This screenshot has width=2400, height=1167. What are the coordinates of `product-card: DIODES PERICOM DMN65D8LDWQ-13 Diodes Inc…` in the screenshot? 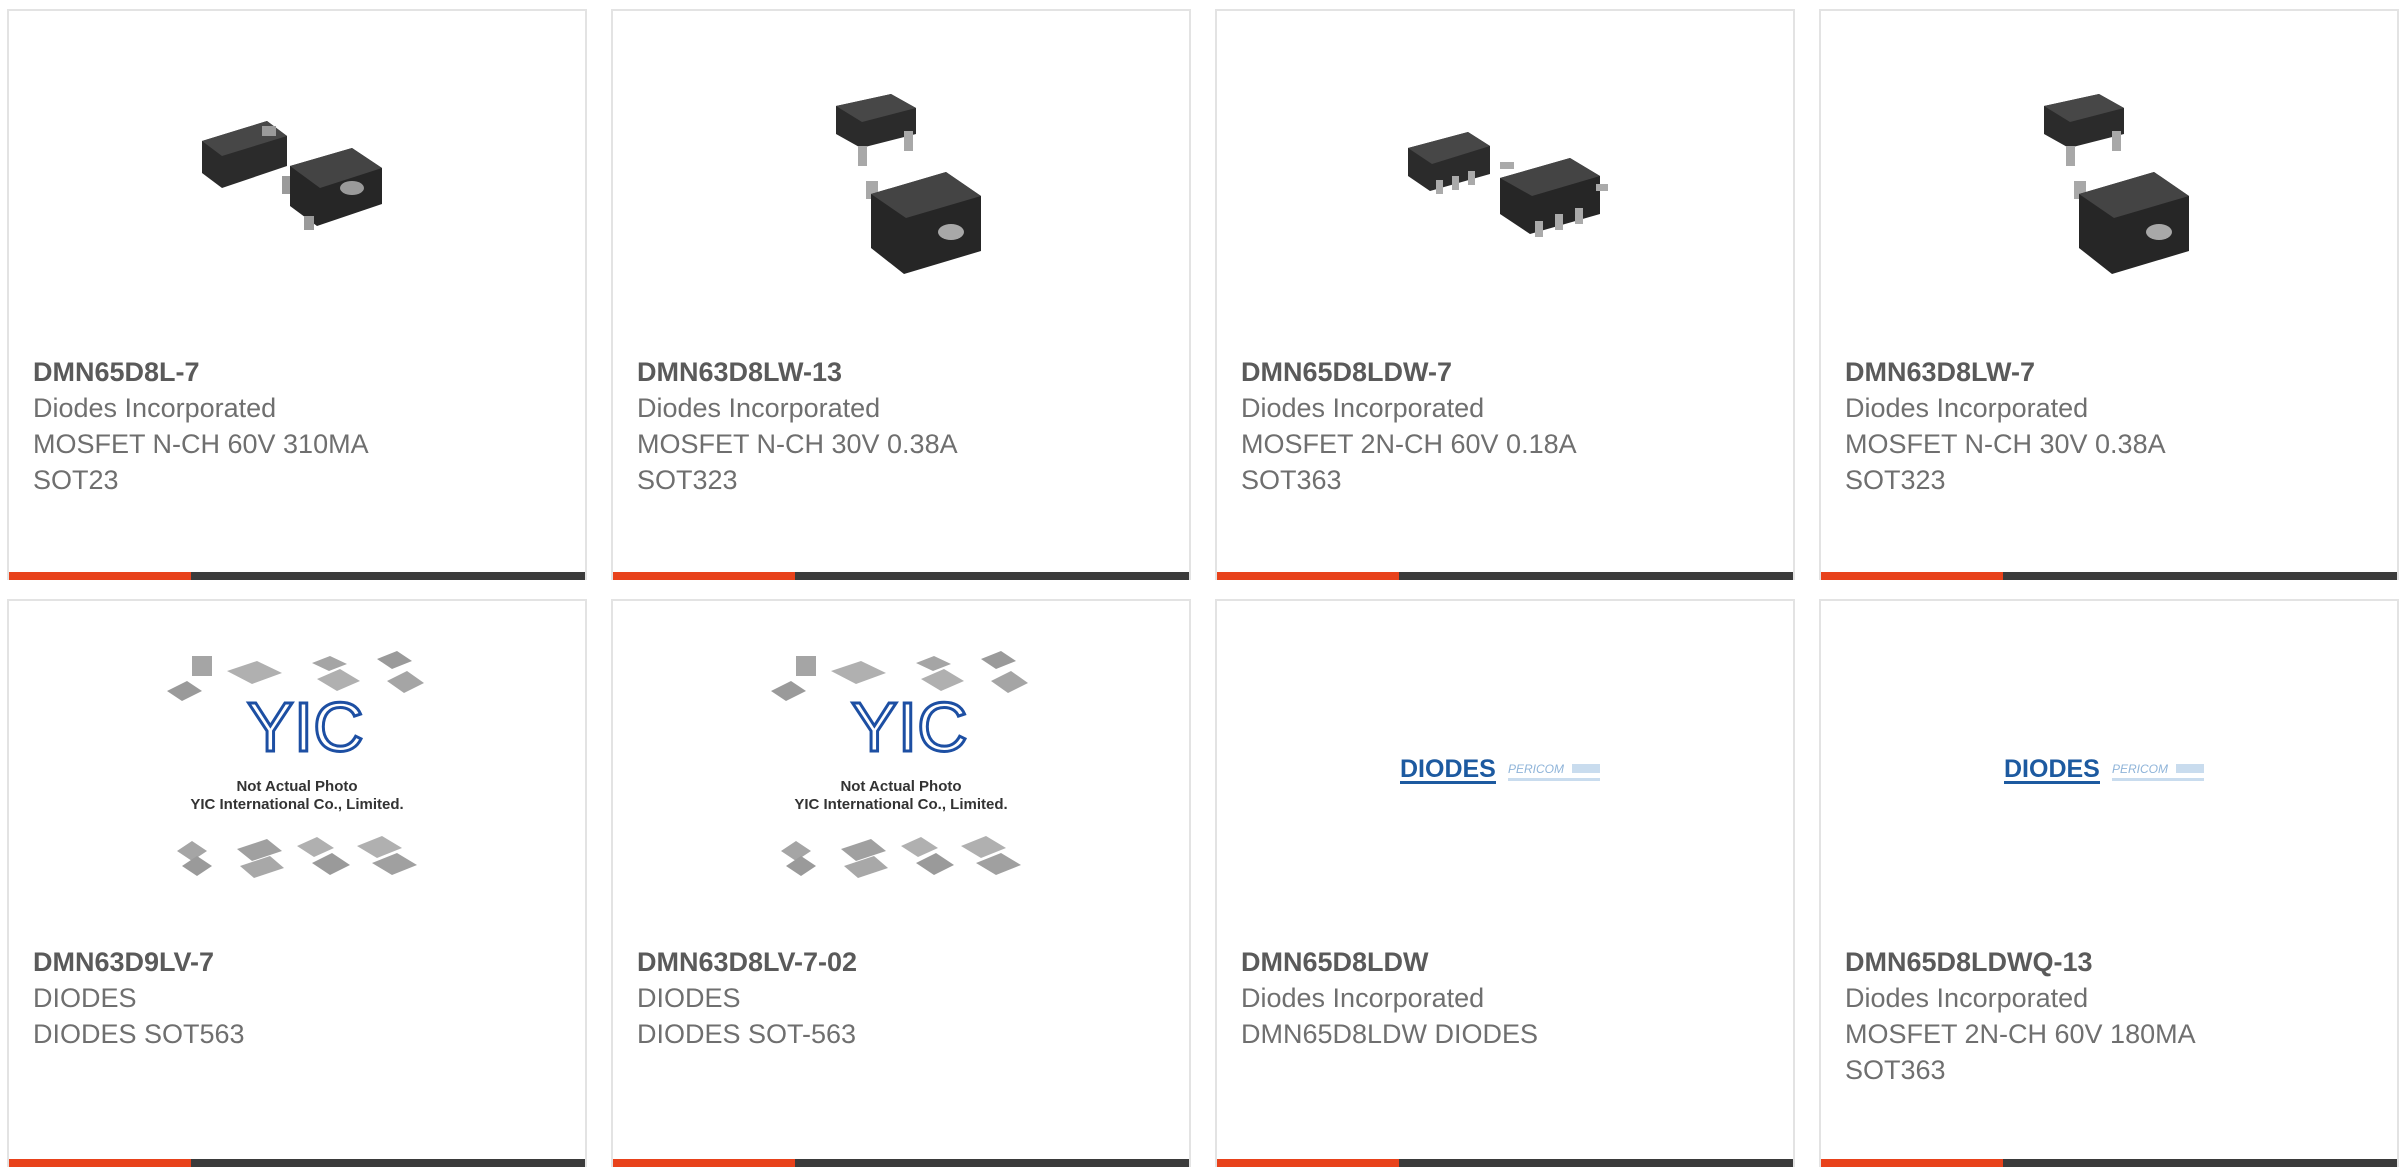 It's located at (2109, 883).